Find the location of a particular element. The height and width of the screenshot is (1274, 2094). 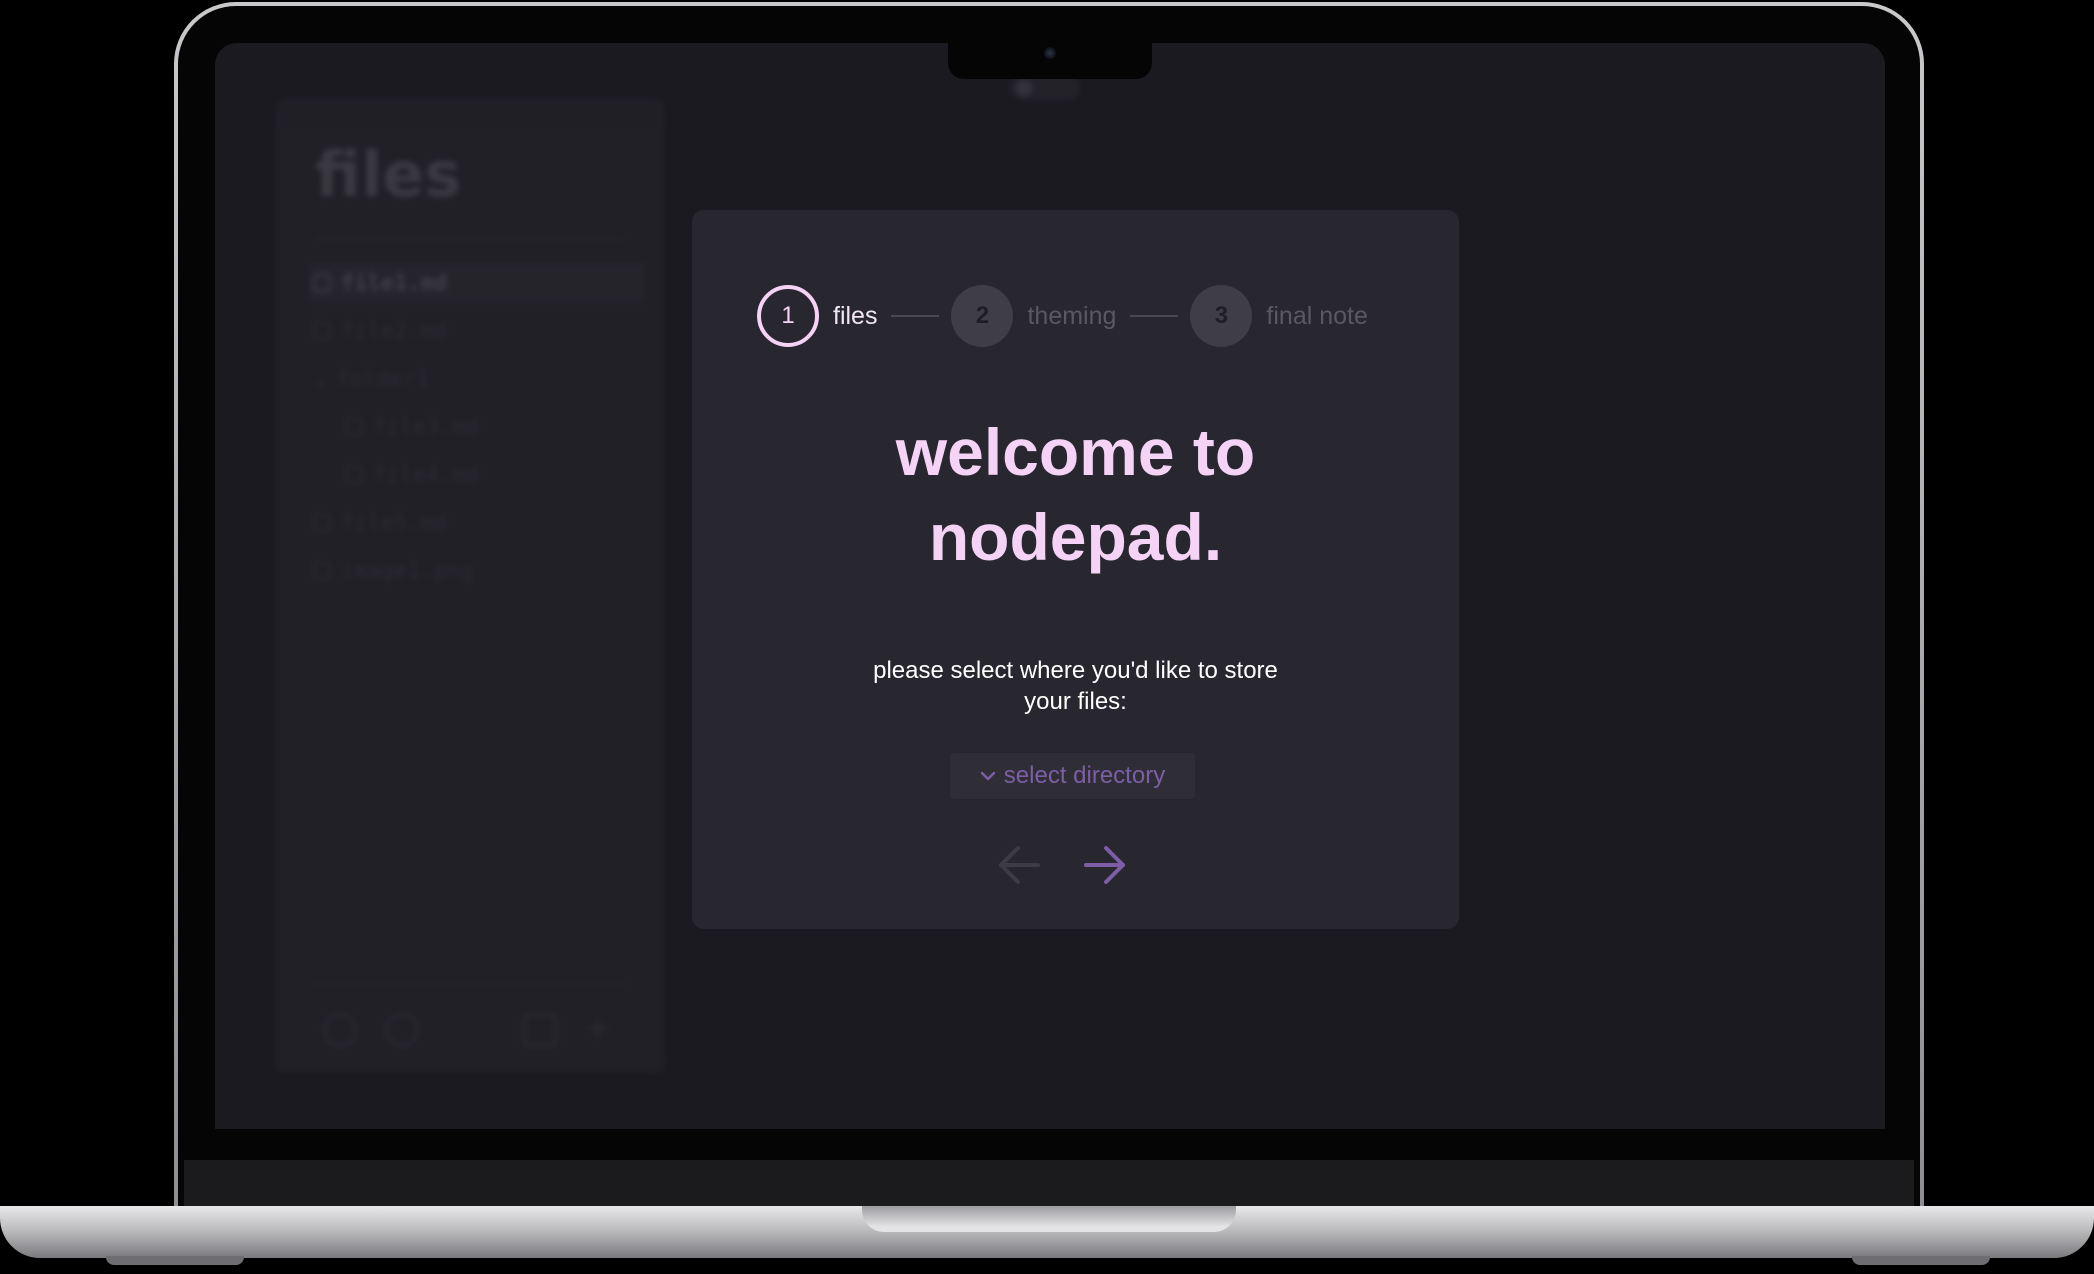

folder-item: ⌄ folder1 is located at coordinates (477, 379).